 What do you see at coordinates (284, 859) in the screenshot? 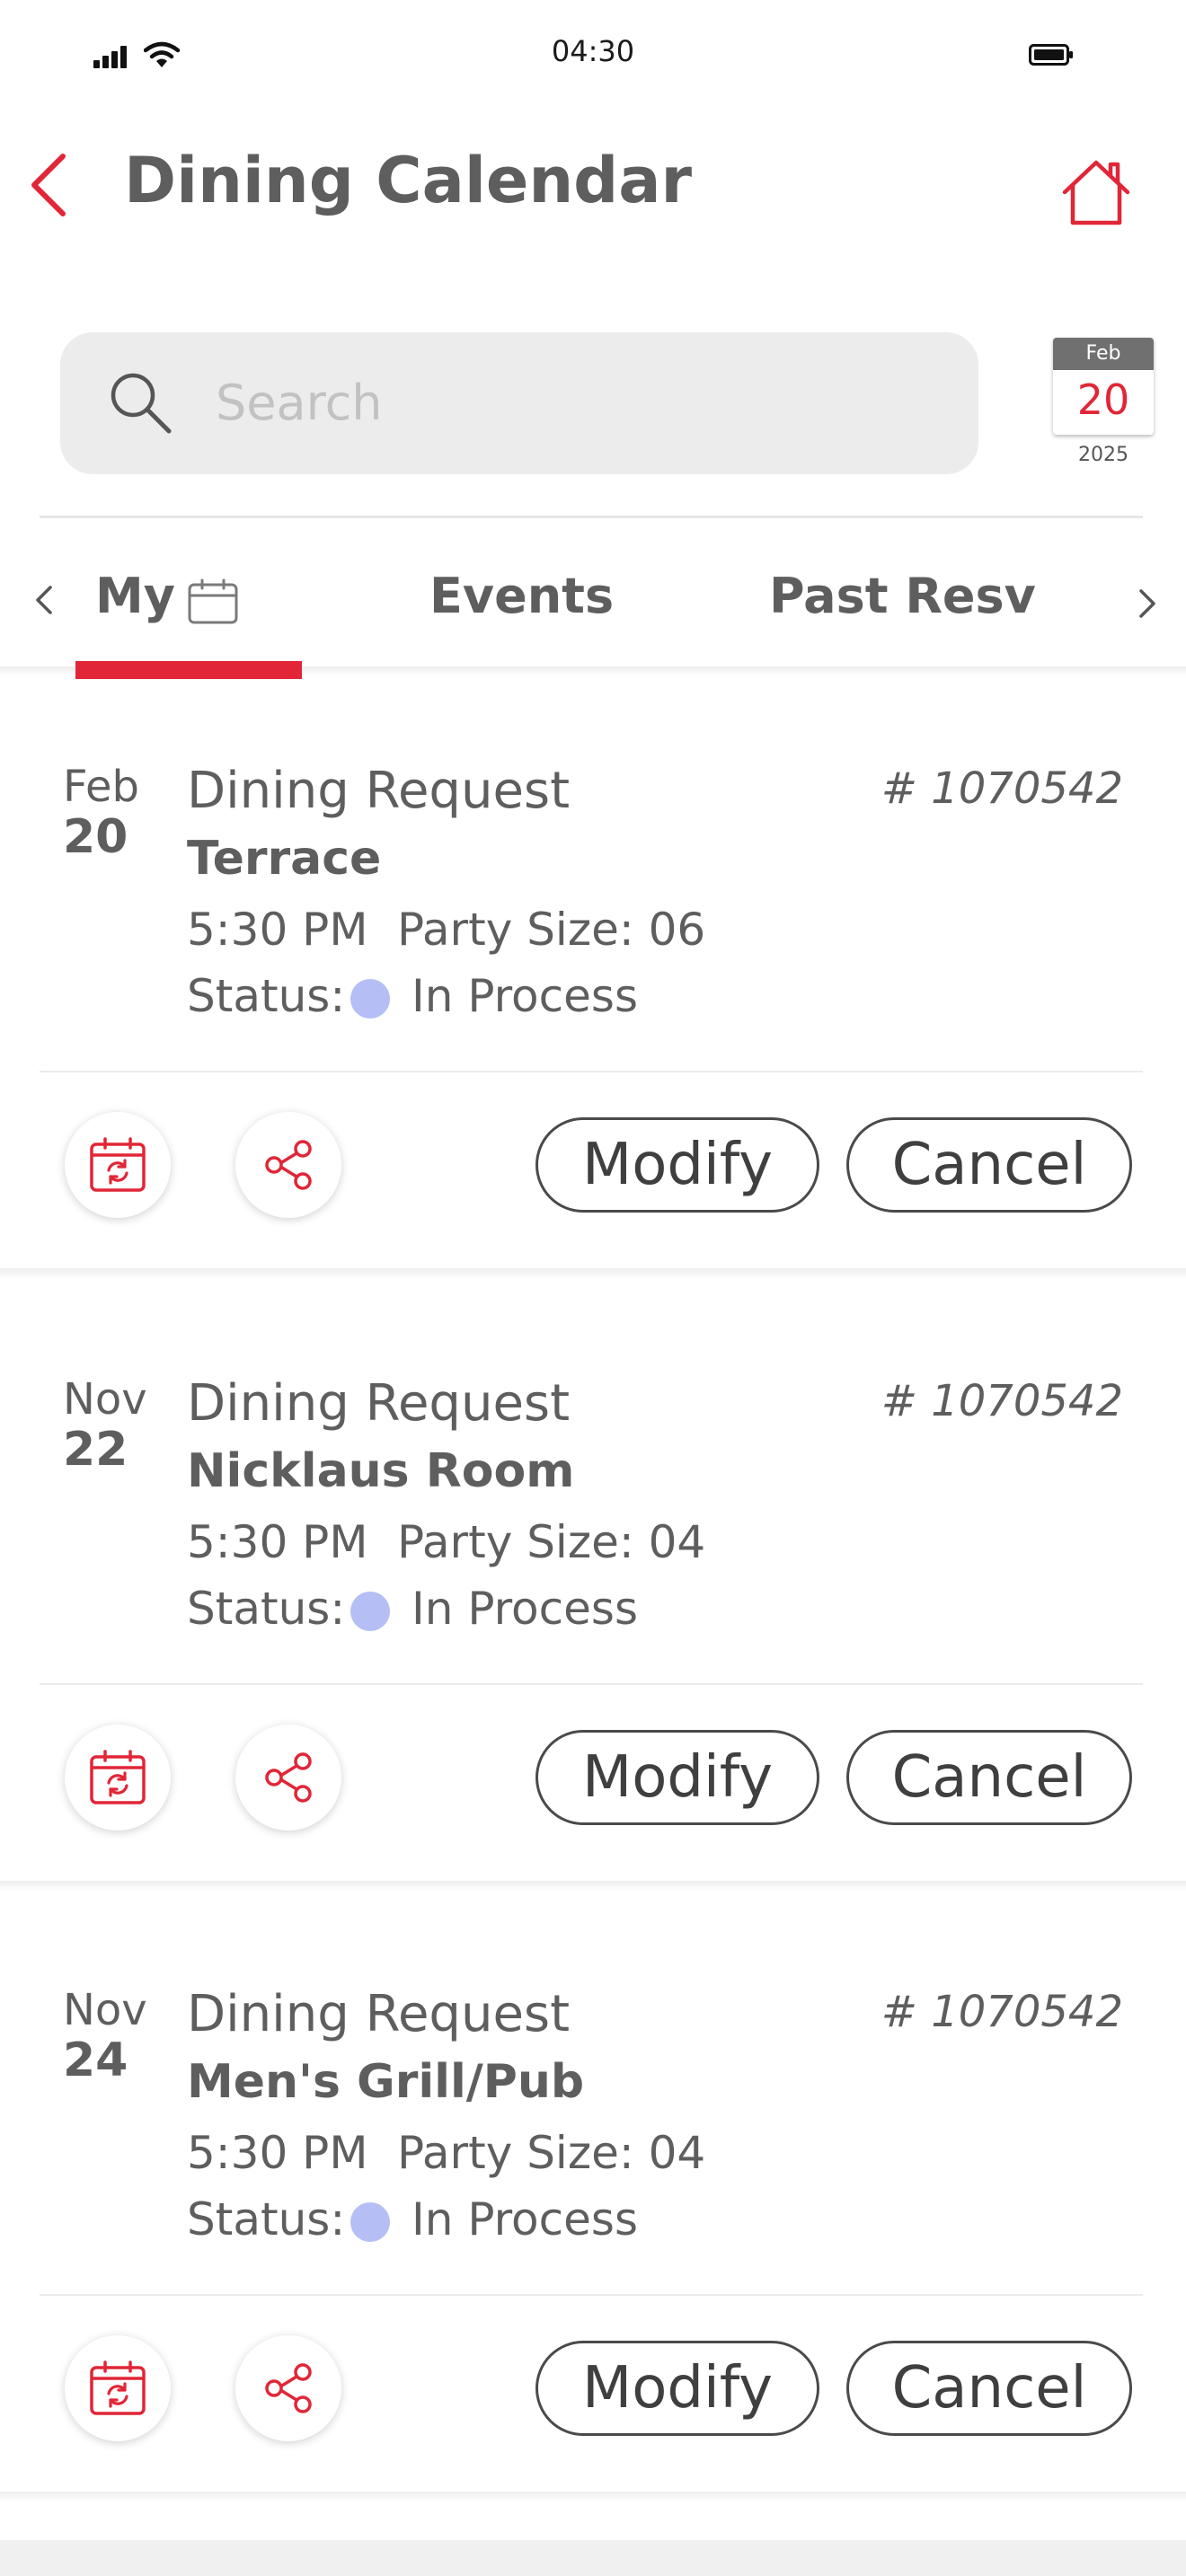
I see `reservation-venue: Terrace` at bounding box center [284, 859].